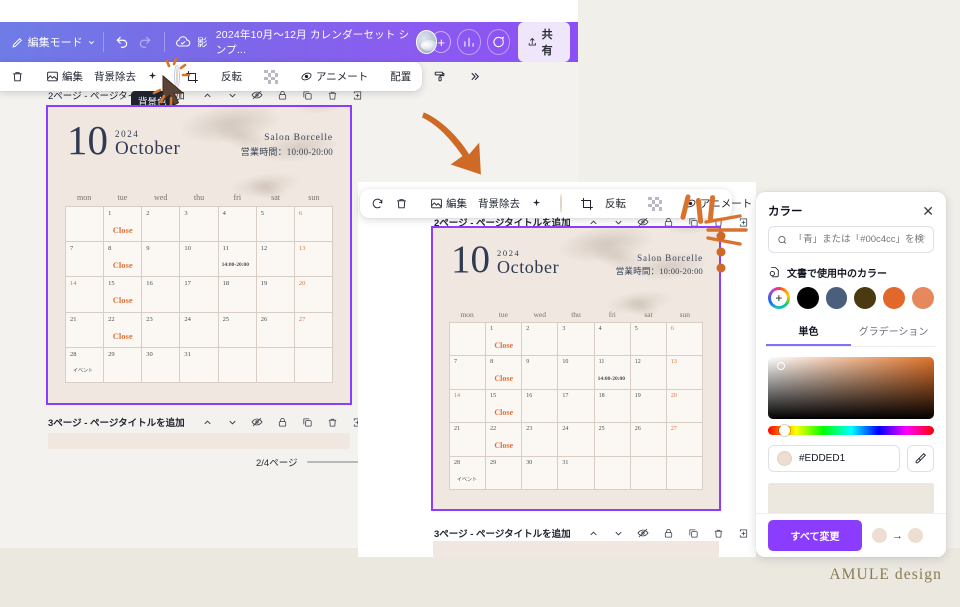  I want to click on color-swatch-slate, so click(836, 298).